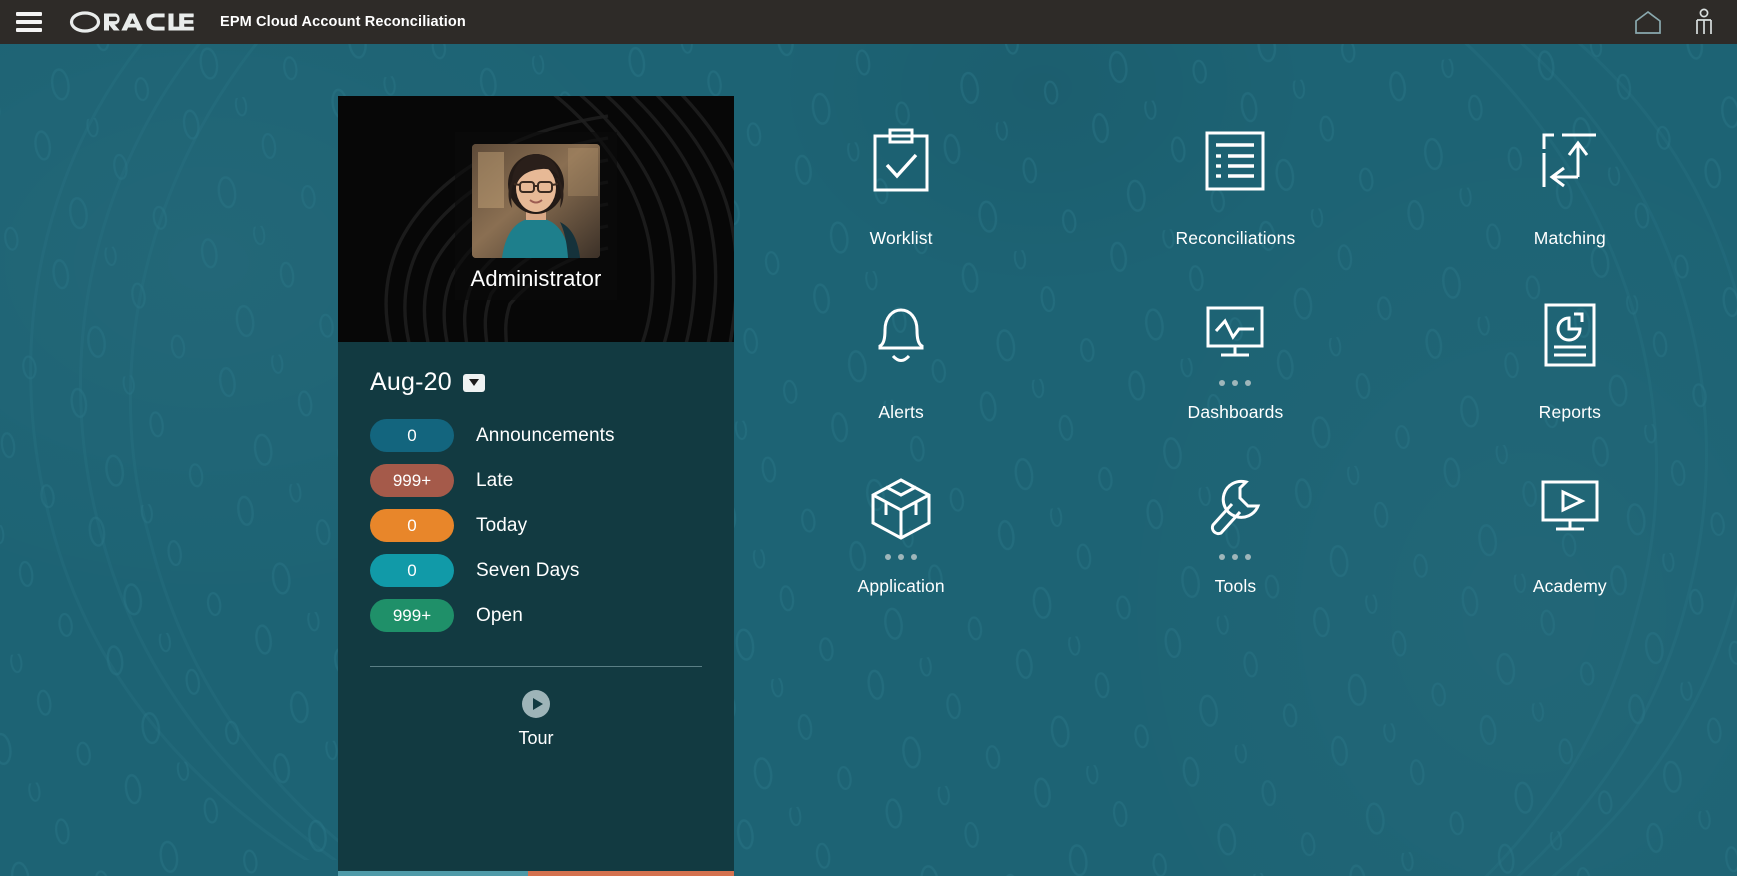 This screenshot has height=876, width=1737. Describe the element at coordinates (1569, 586) in the screenshot. I see `tile-label: Academy` at that location.